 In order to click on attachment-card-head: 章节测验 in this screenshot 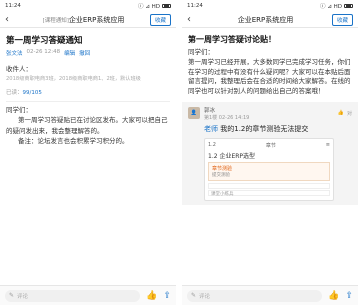, I will do `click(222, 168)`.